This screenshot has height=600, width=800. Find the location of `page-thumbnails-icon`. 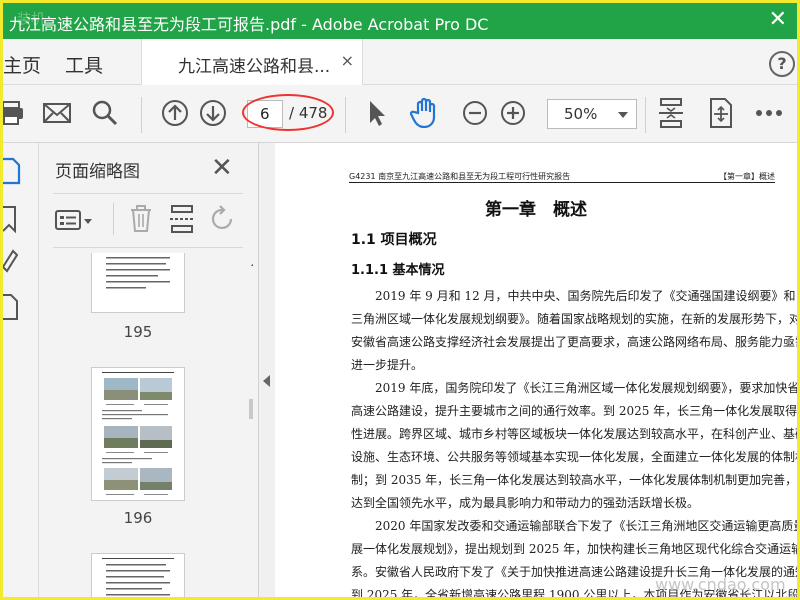

page-thumbnails-icon is located at coordinates (12, 173).